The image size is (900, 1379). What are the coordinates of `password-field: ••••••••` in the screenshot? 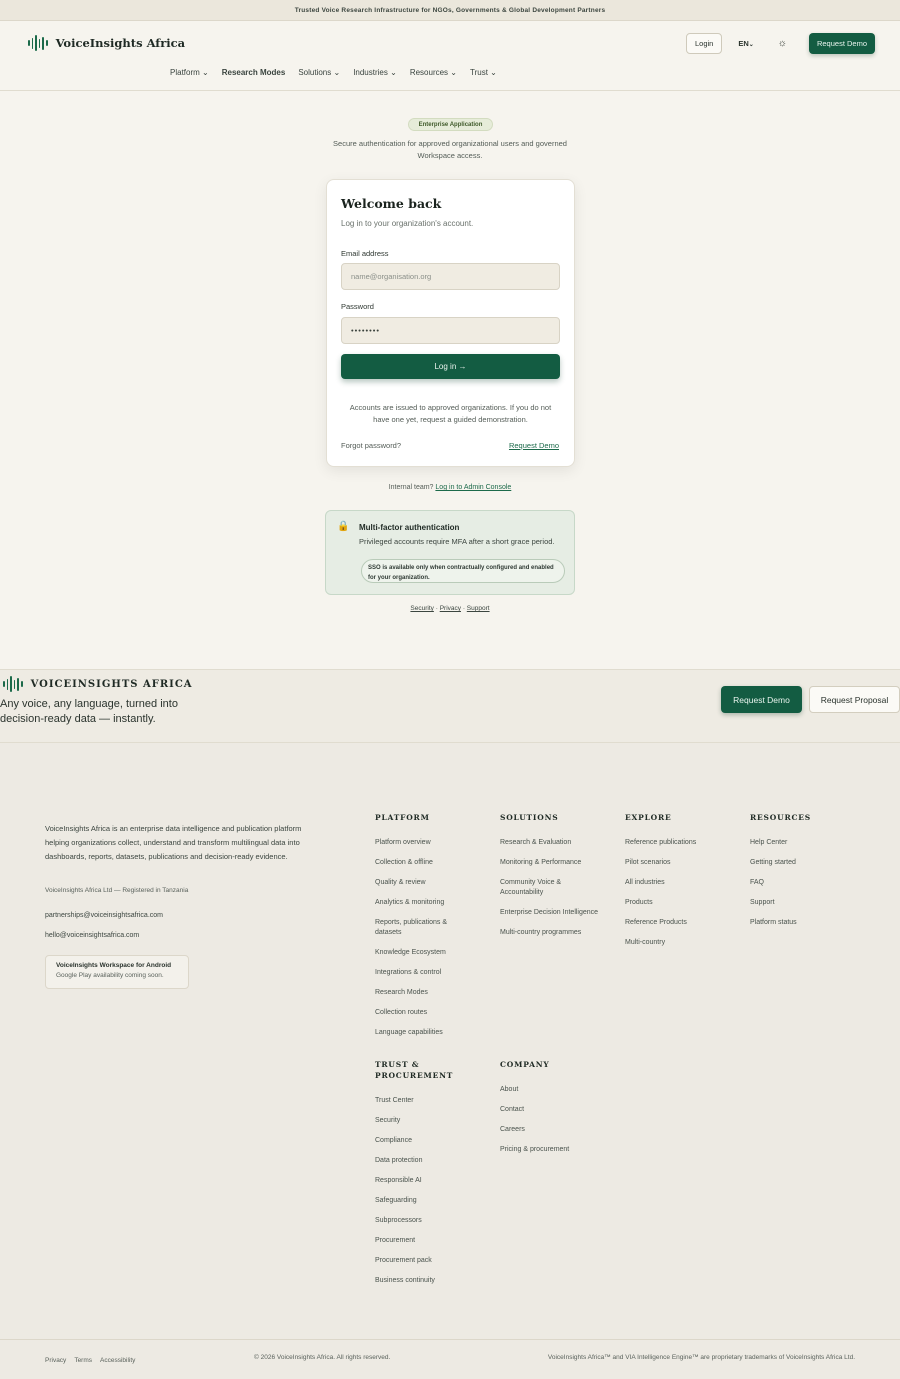 It's located at (450, 330).